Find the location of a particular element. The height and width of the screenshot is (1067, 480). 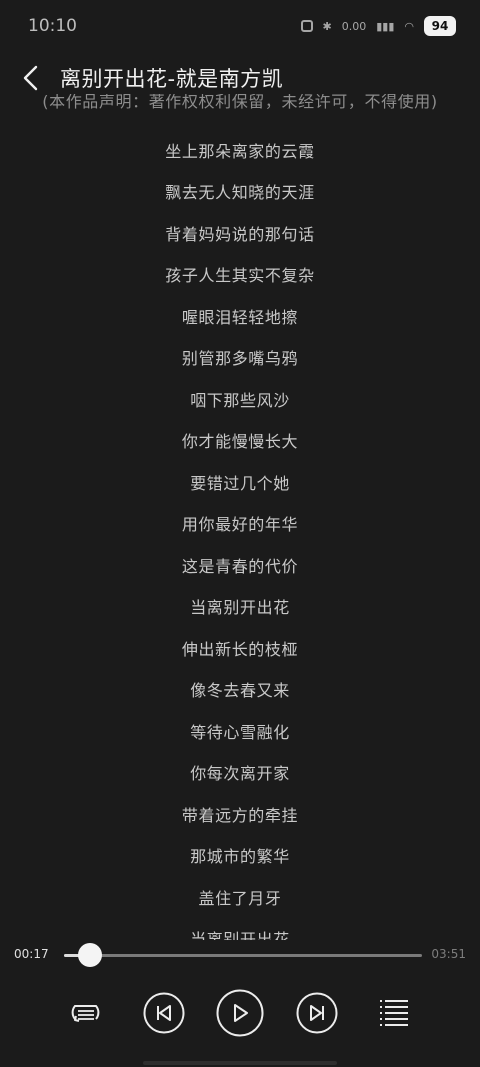

lyric-line: 这是青春的代价 is located at coordinates (240, 566).